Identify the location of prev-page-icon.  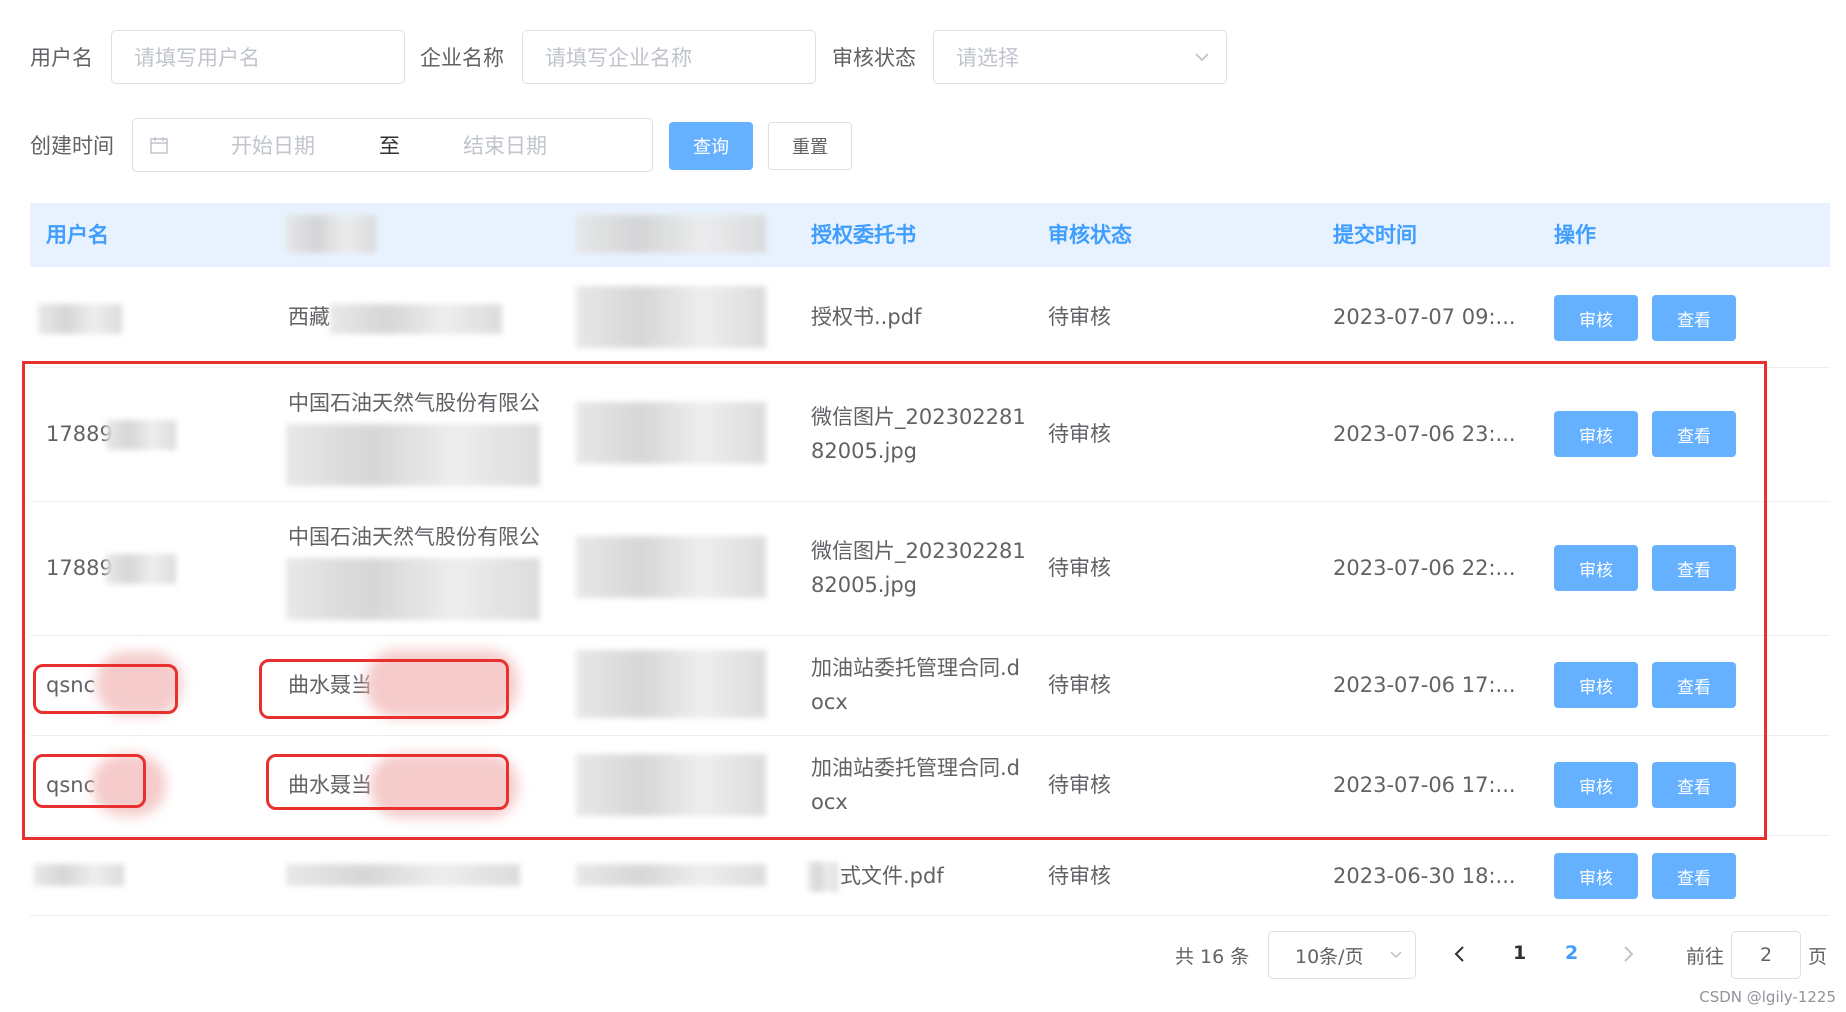
(1460, 954).